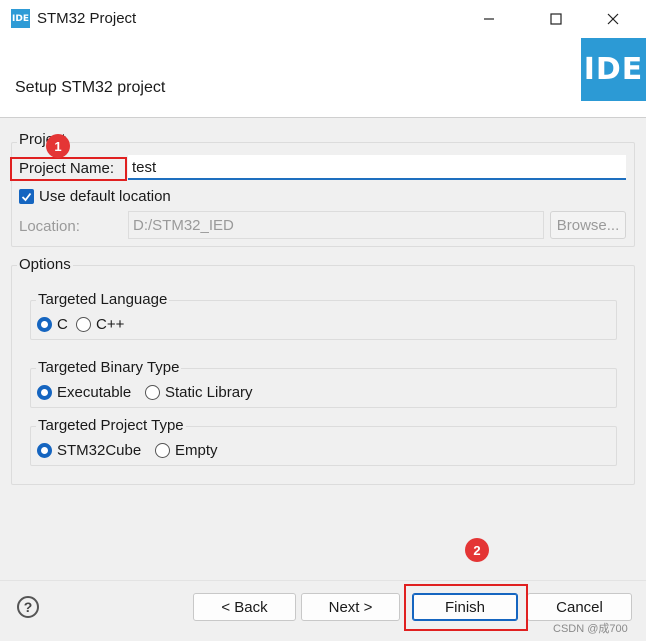  I want to click on binary-group-label: Targeted Binary Type, so click(109, 367).